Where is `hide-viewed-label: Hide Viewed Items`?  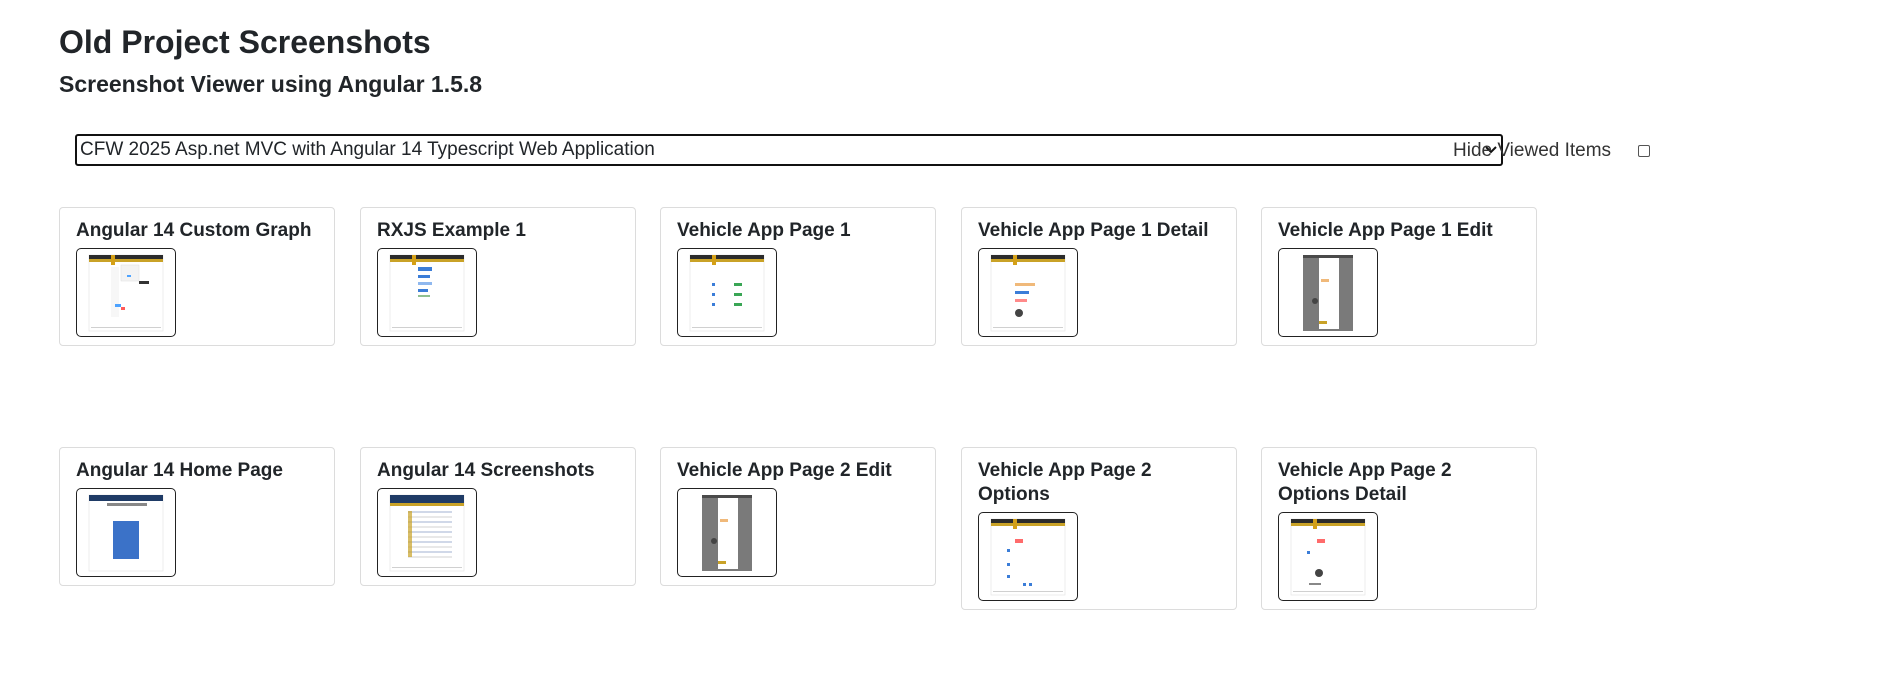
hide-viewed-label: Hide Viewed Items is located at coordinates (1532, 150).